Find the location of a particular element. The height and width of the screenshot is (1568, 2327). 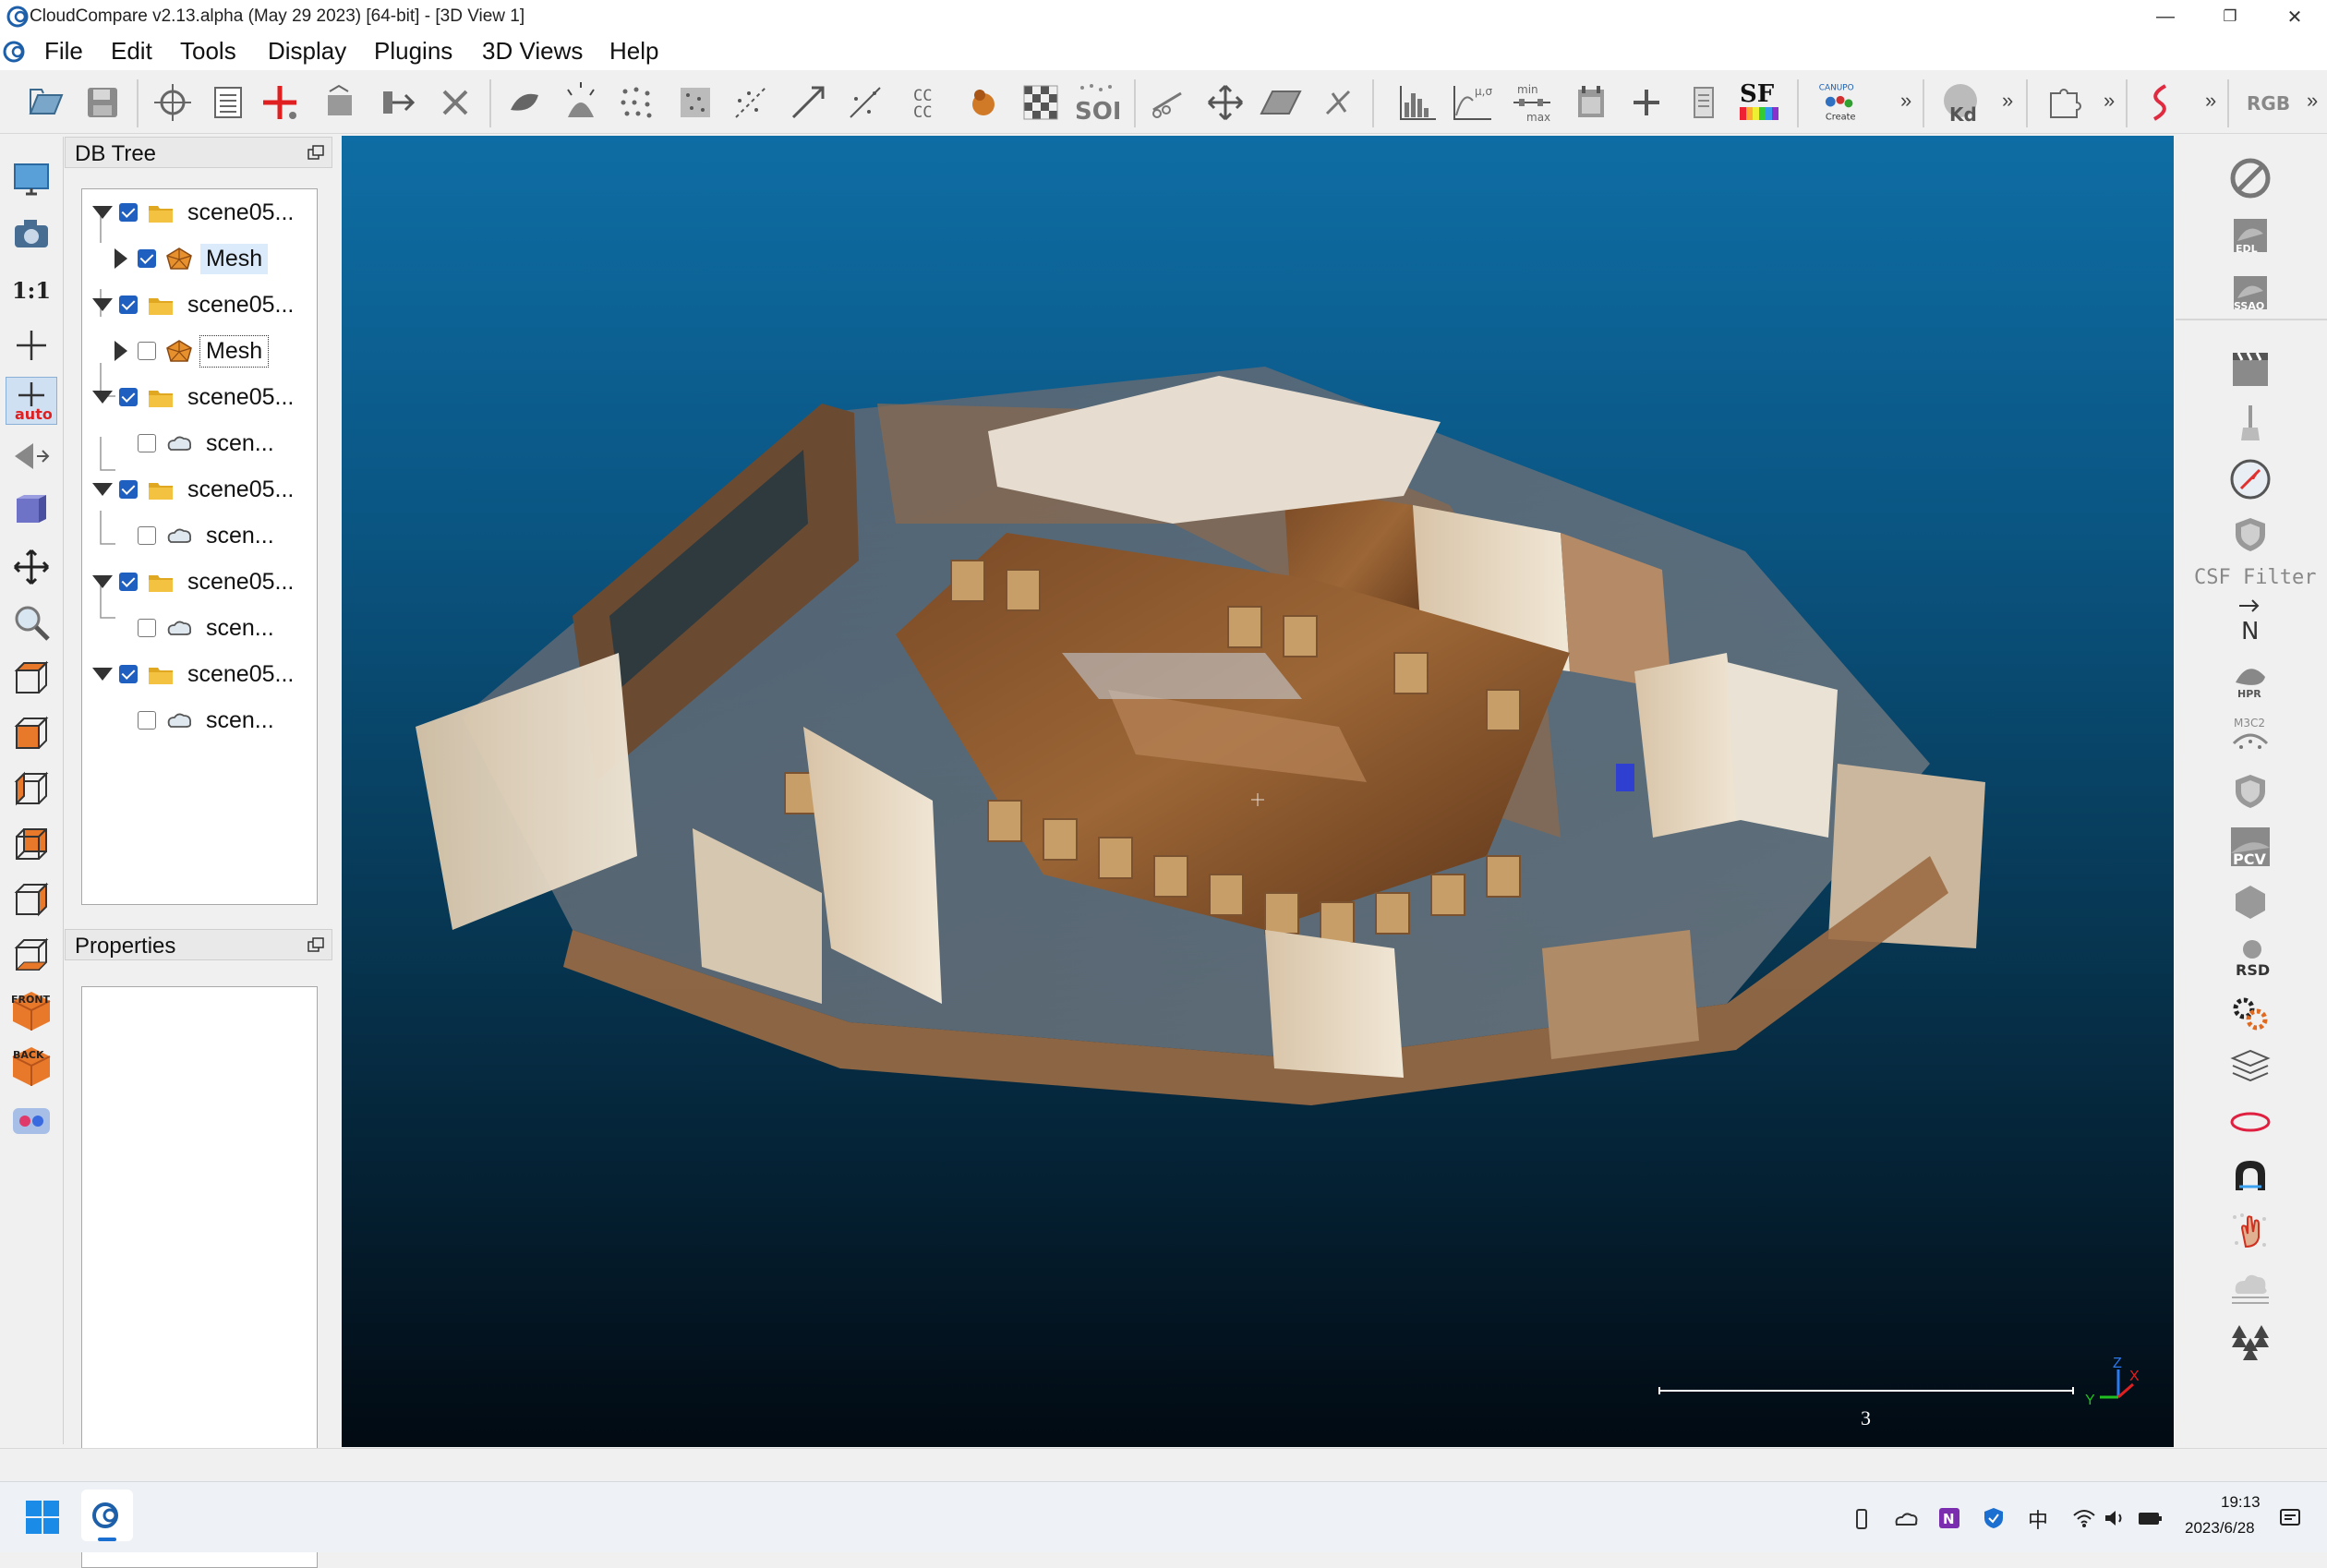

global-shift-icon is located at coordinates (173, 103).